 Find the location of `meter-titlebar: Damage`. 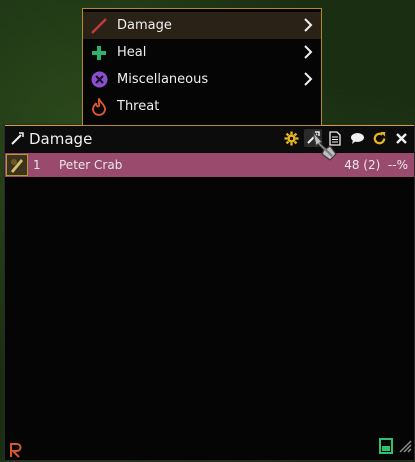

meter-titlebar: Damage is located at coordinates (209, 138).